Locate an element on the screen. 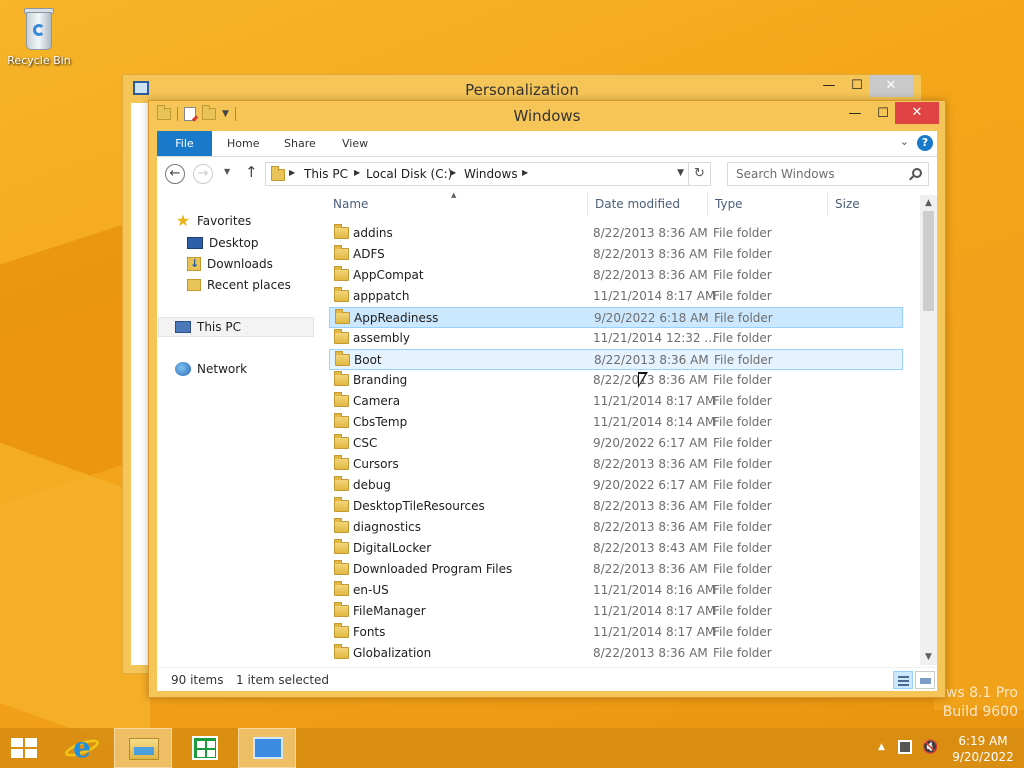 The image size is (1024, 768). file-date: 9/20/2022 6:18 AM is located at coordinates (651, 318).